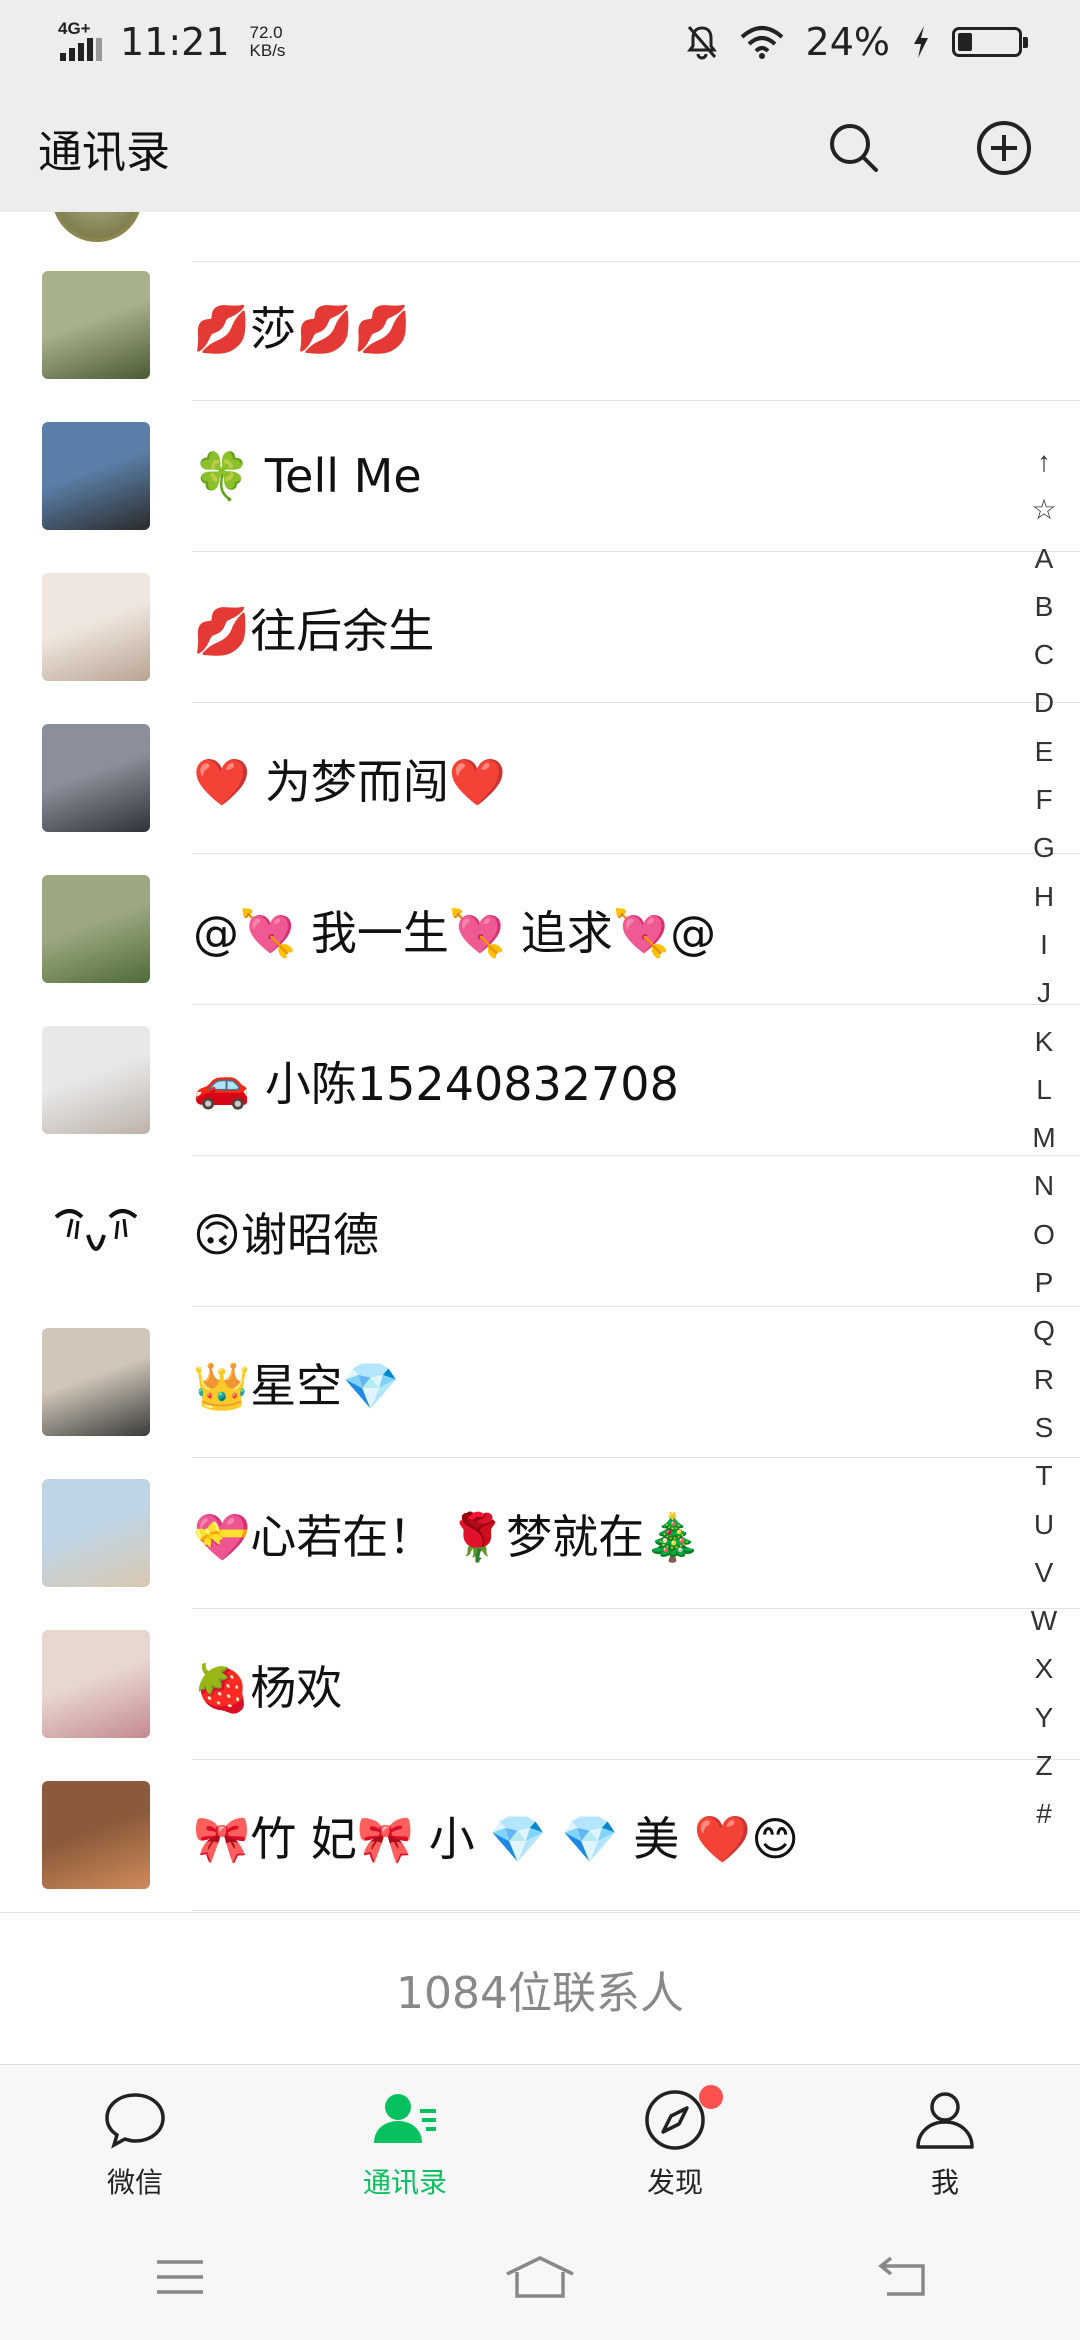  I want to click on index-letter: D, so click(1044, 703).